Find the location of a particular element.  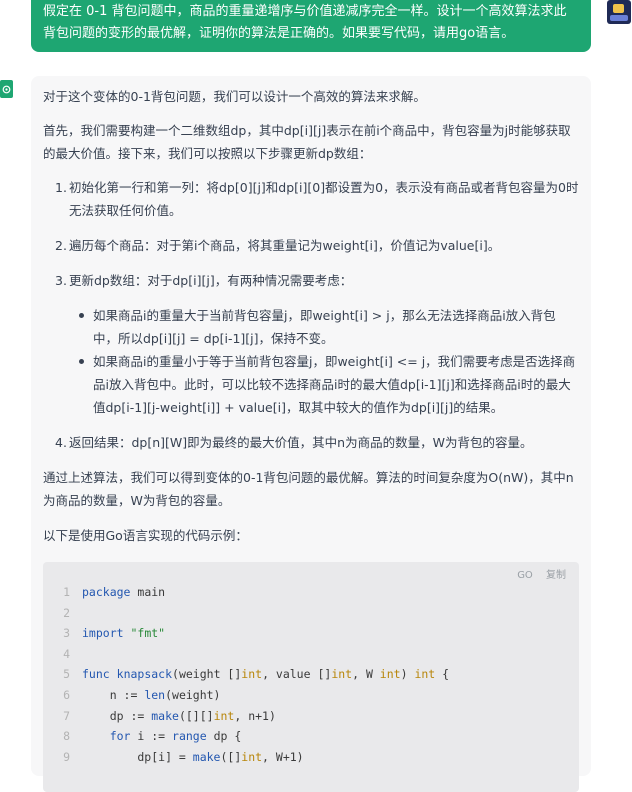

code-line: 8 for i := range dp { is located at coordinates (311, 736).